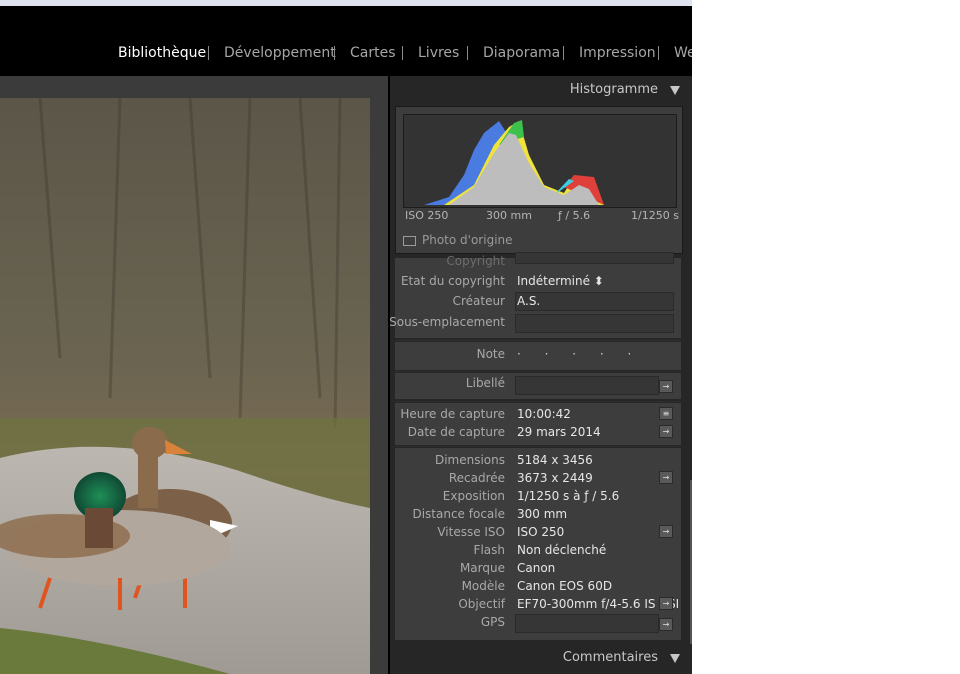 Image resolution: width=960 pixels, height=674 pixels. I want to click on copyright-status-label: Etat du copyright, so click(452, 281).